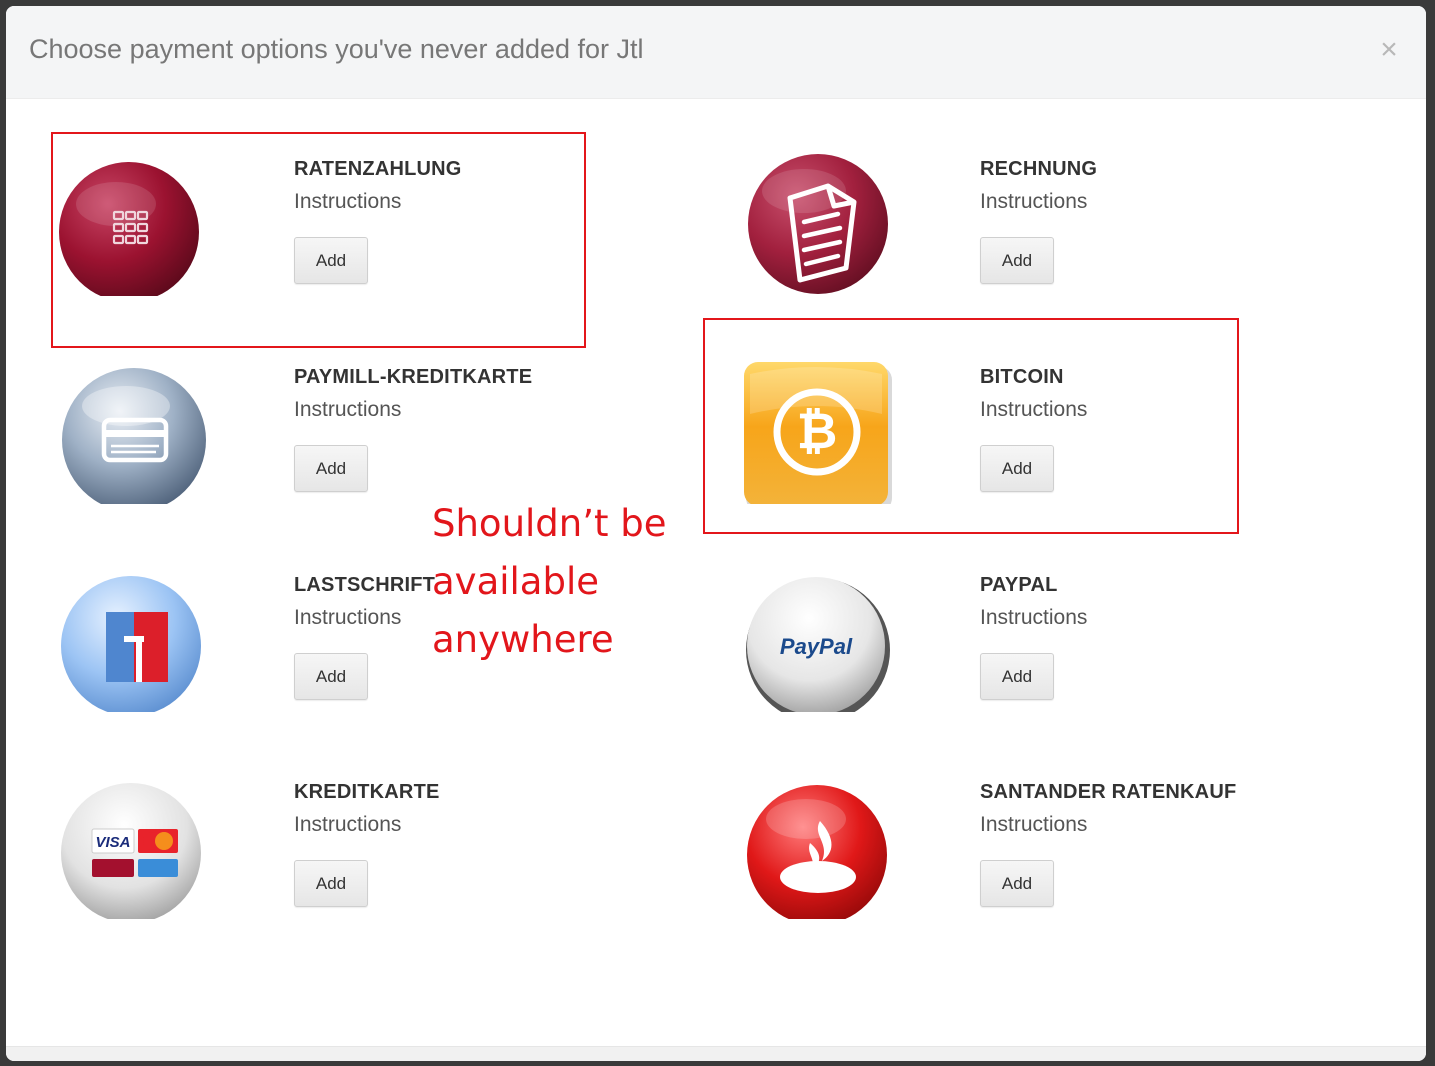 The width and height of the screenshot is (1435, 1066). Describe the element at coordinates (516, 581) in the screenshot. I see `annotation-line: available` at that location.